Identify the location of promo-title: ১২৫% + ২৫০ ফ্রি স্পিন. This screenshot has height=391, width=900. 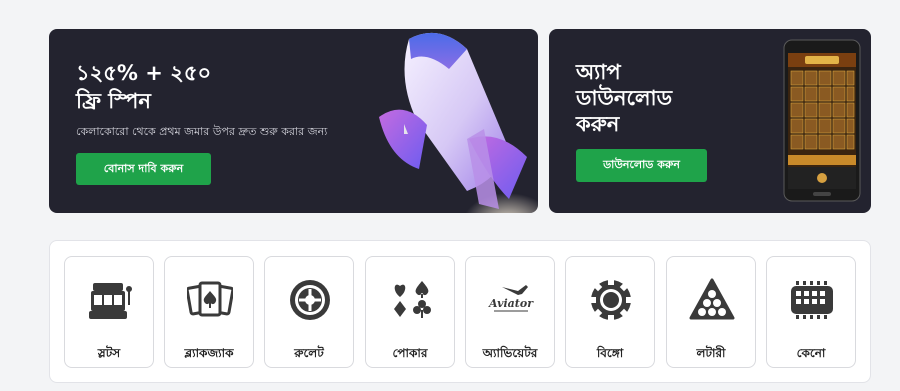
(144, 87).